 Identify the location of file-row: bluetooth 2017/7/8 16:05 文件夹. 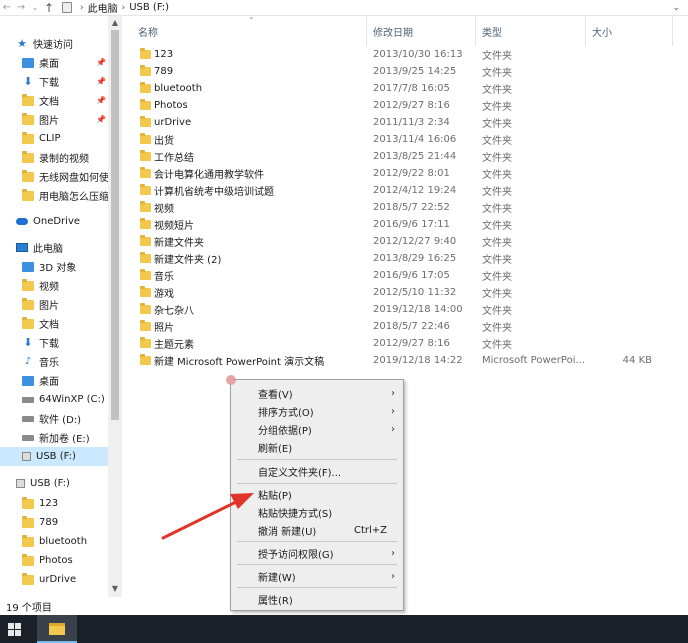
(402, 88).